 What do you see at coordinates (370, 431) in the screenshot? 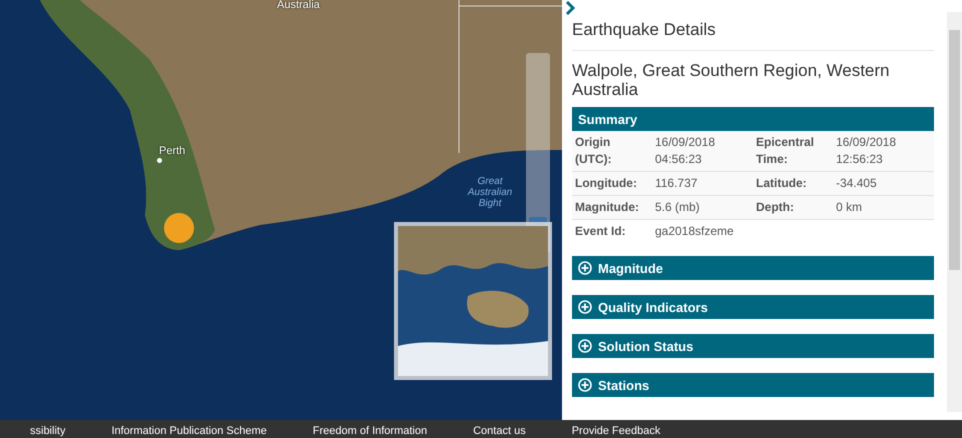
I see `footer-link: Freedom of Information` at bounding box center [370, 431].